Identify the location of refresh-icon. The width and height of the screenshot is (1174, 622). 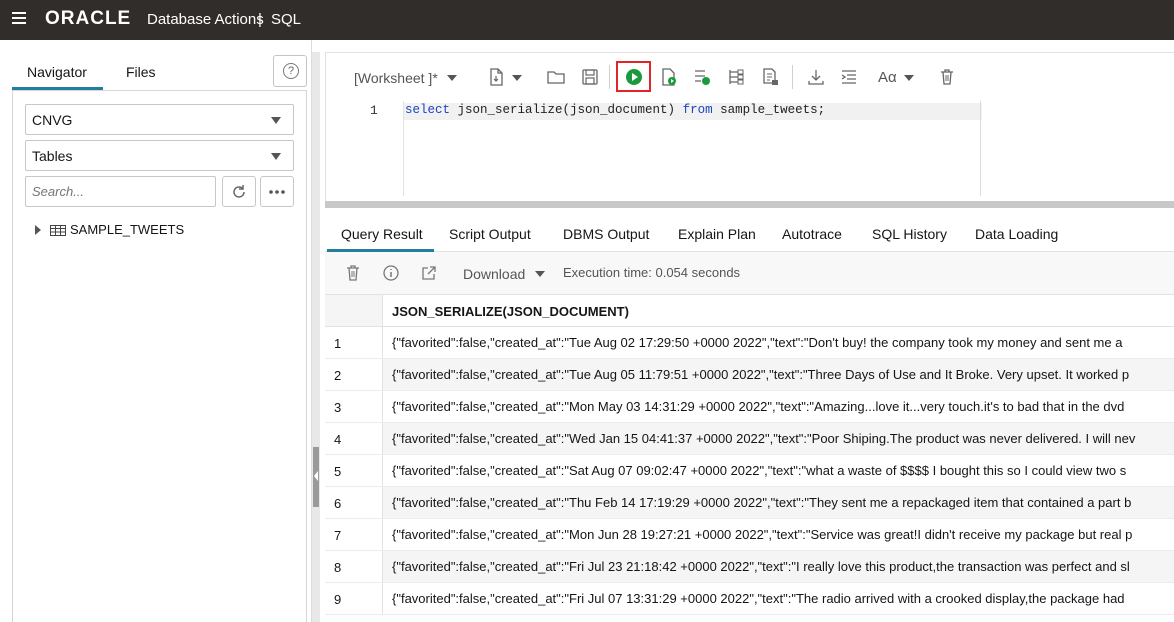
(239, 191).